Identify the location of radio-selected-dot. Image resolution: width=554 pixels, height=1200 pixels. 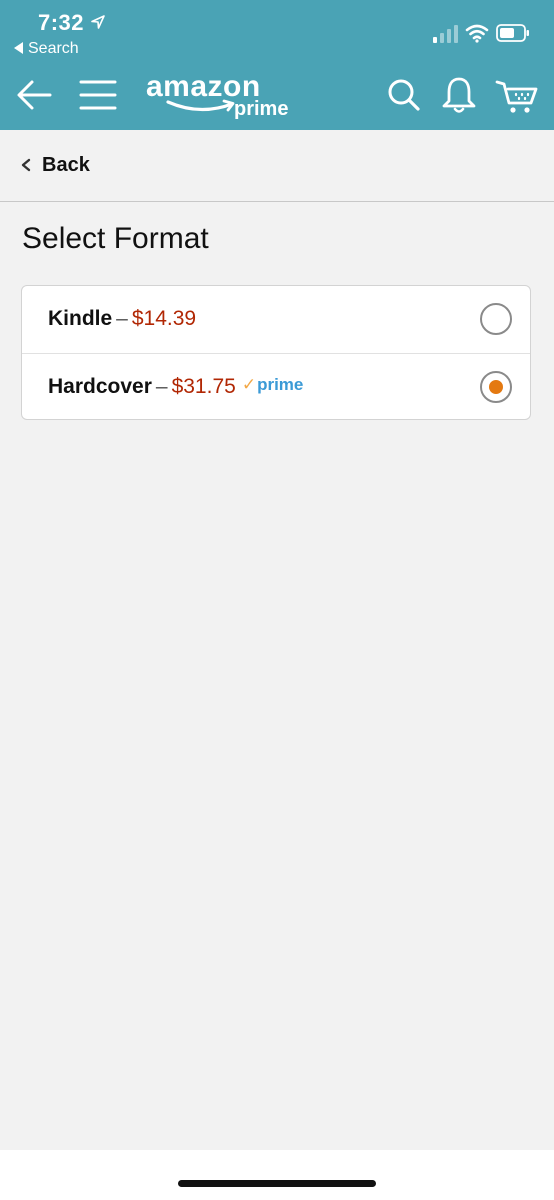
(496, 387).